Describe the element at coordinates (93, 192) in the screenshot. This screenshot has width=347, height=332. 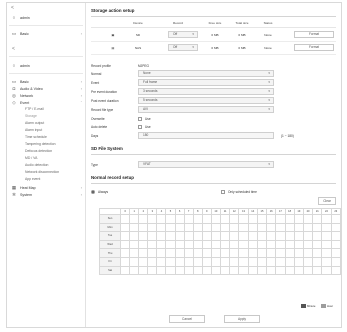
I see `always-radio` at that location.